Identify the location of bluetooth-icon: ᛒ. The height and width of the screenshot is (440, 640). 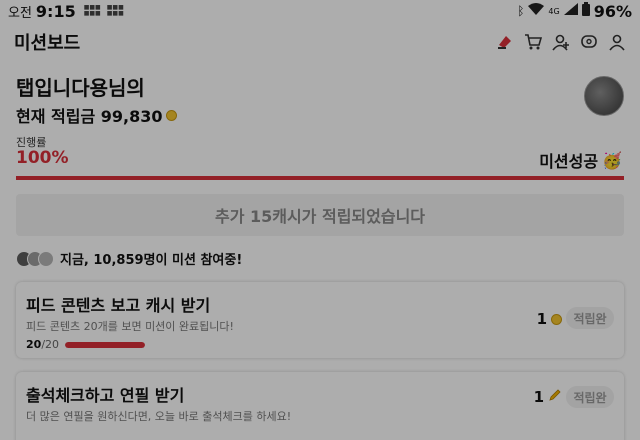
(521, 11).